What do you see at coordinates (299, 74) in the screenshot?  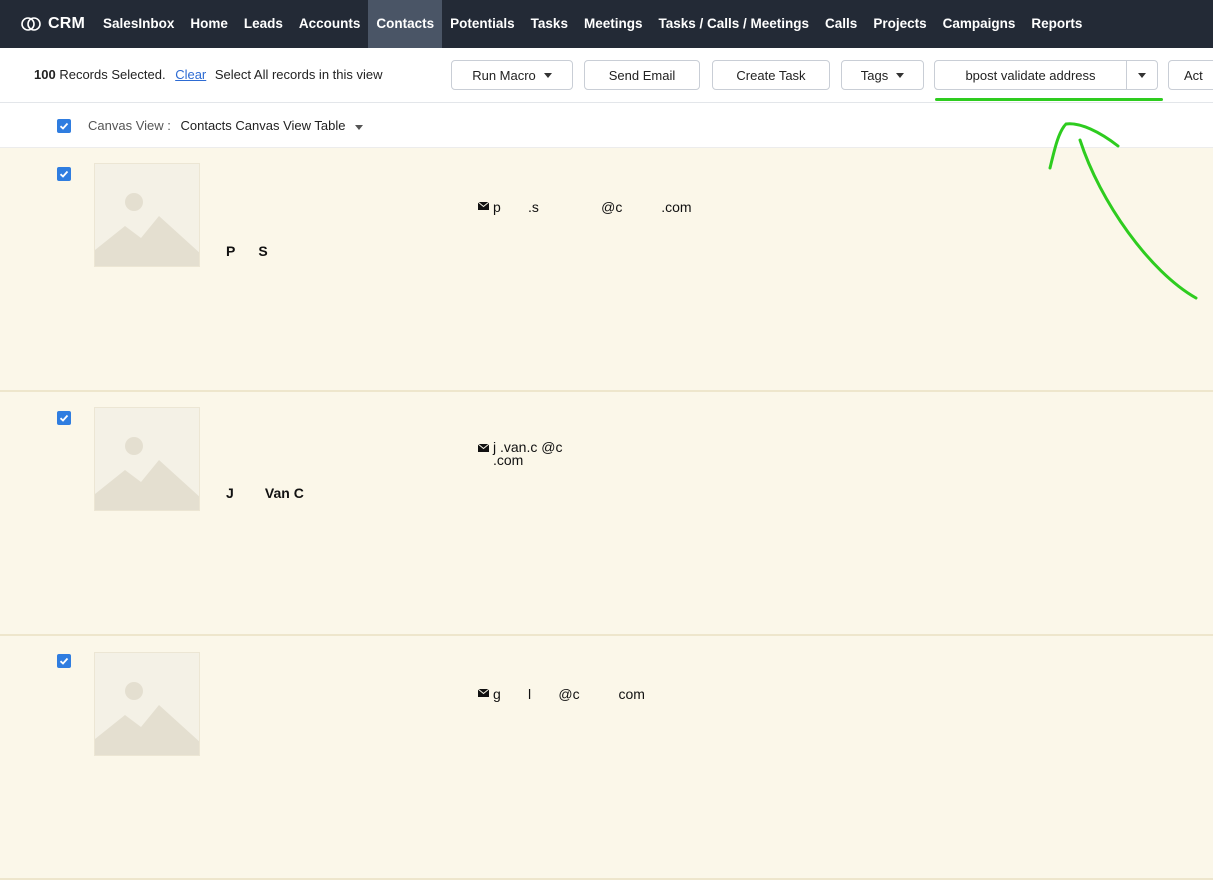 I see `select-all-link: Select All records in this view` at bounding box center [299, 74].